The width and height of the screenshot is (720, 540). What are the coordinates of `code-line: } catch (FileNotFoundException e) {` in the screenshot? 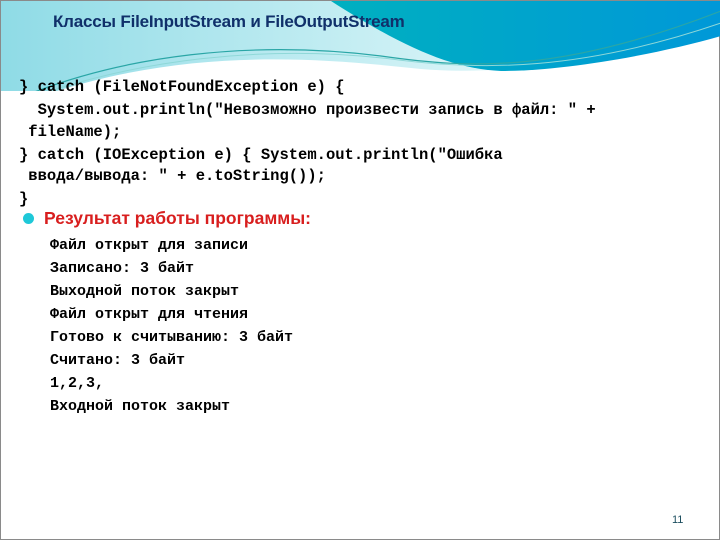 It's located at (182, 87).